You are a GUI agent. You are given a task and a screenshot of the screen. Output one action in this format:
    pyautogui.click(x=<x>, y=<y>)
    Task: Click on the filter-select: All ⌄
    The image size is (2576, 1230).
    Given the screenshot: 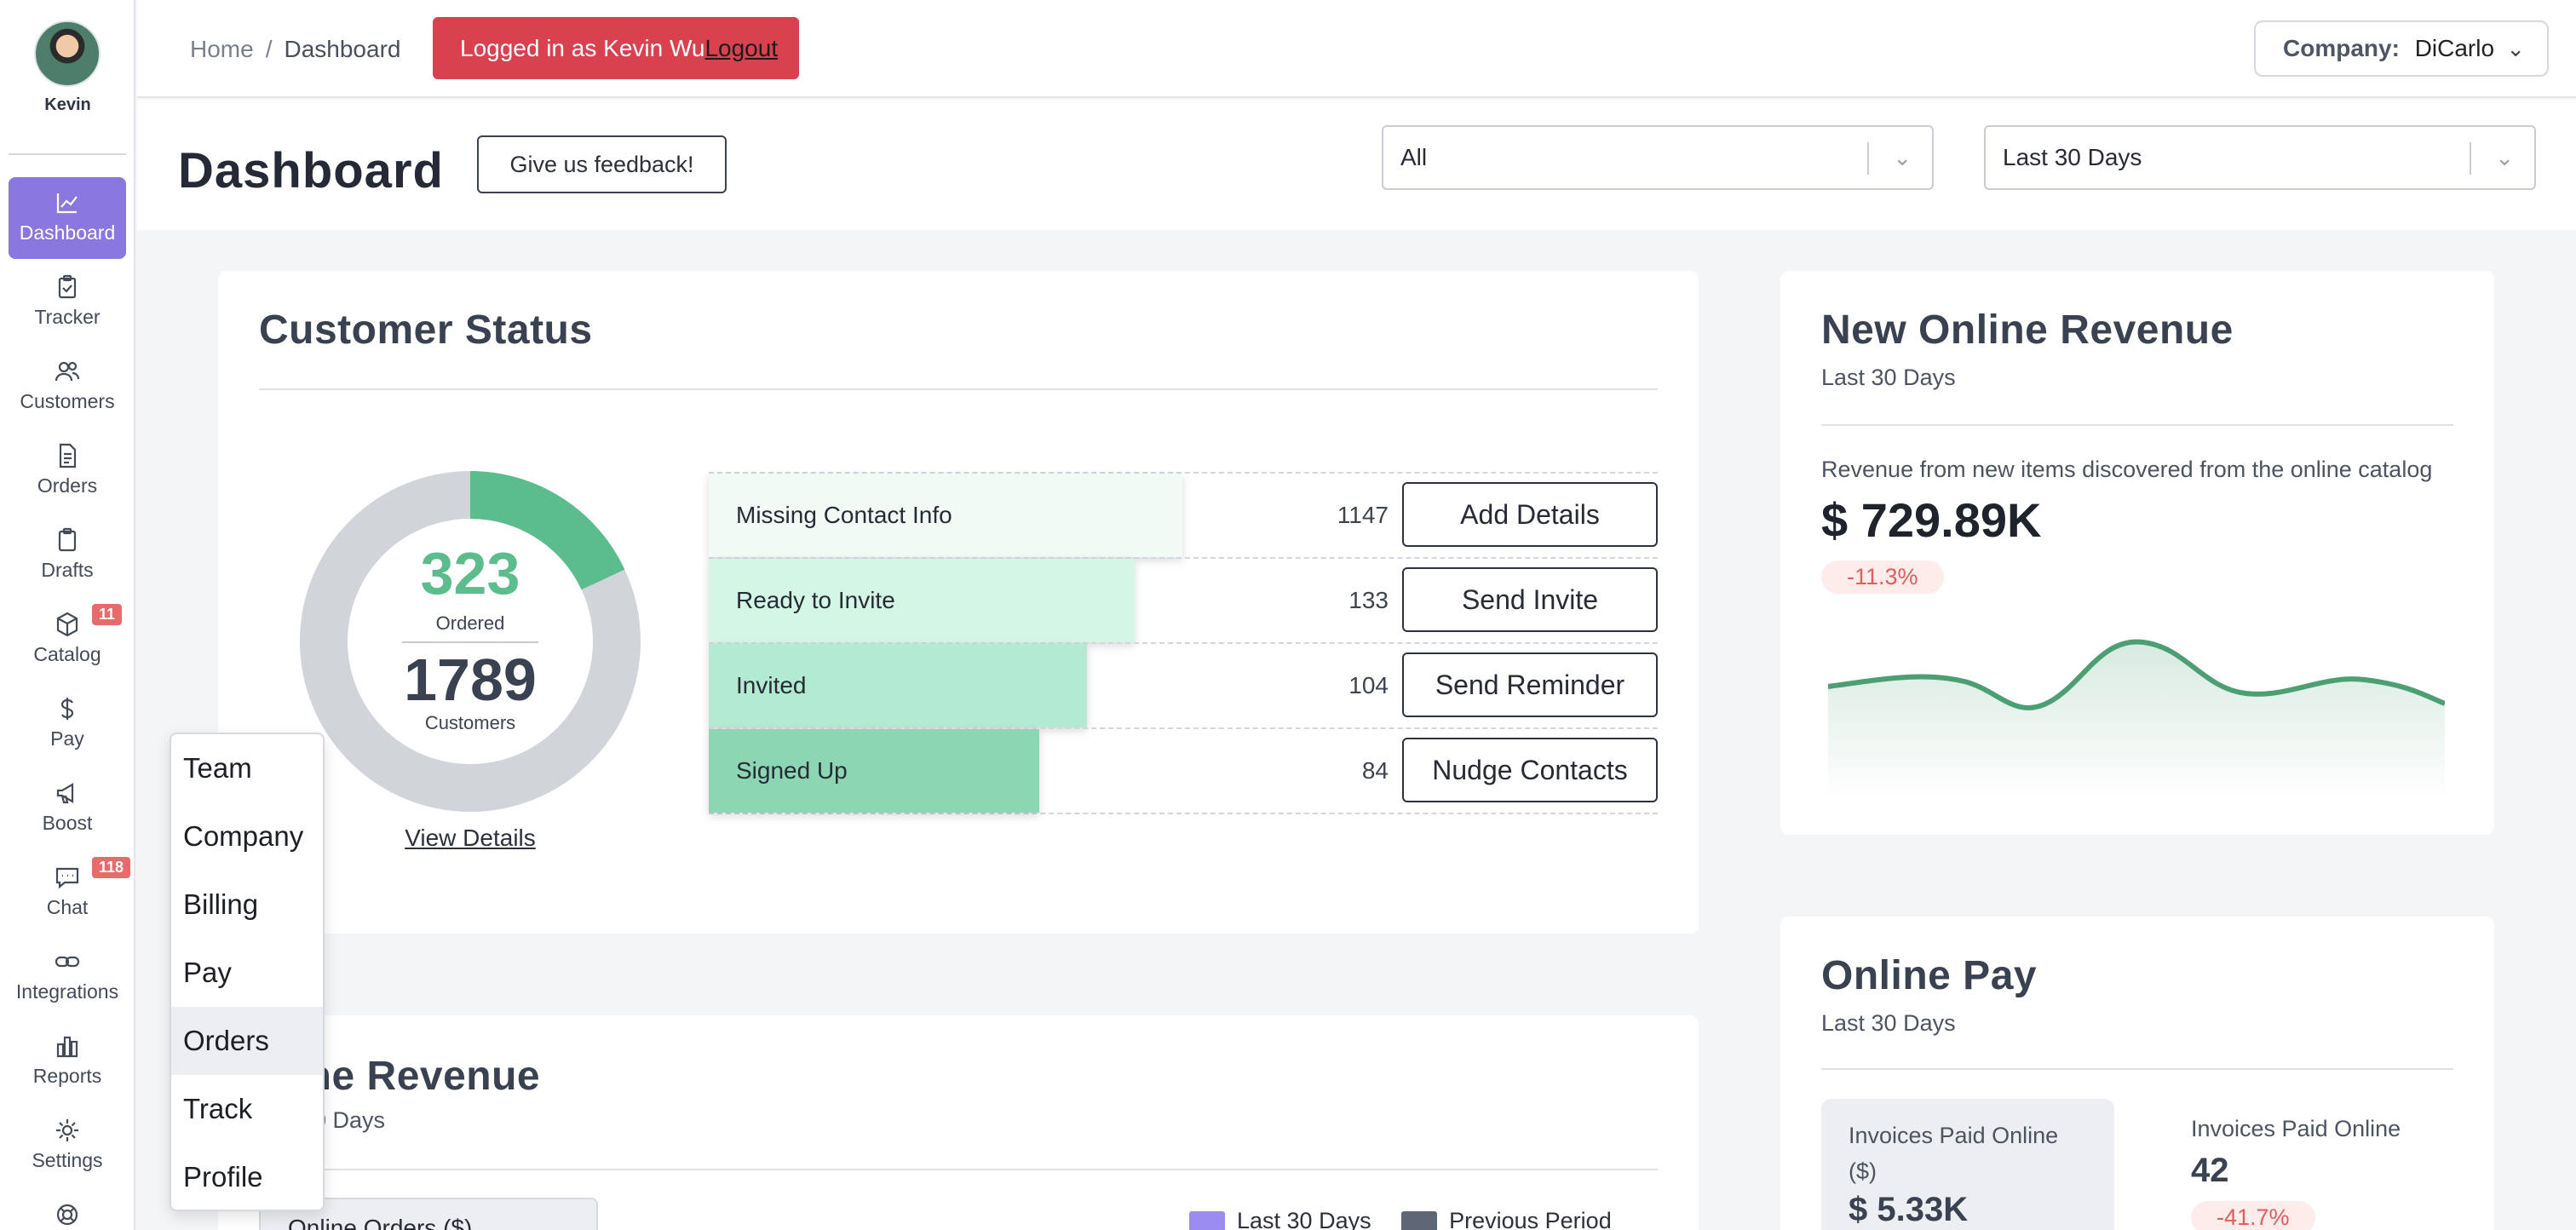 What is the action you would take?
    pyautogui.click(x=1658, y=157)
    